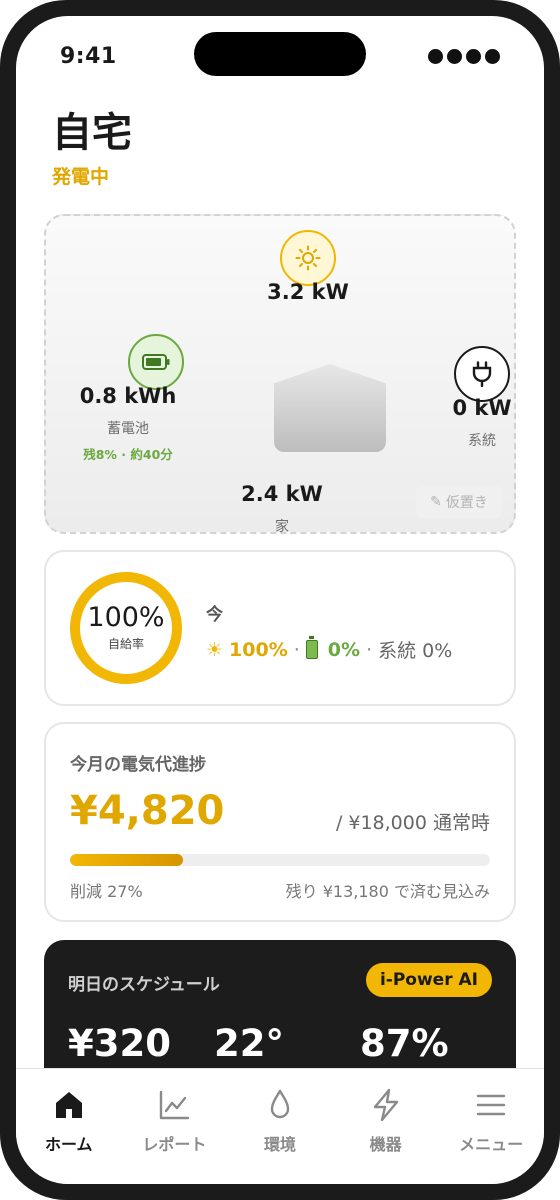 The width and height of the screenshot is (560, 1200). I want to click on home-label: 家, so click(282, 527).